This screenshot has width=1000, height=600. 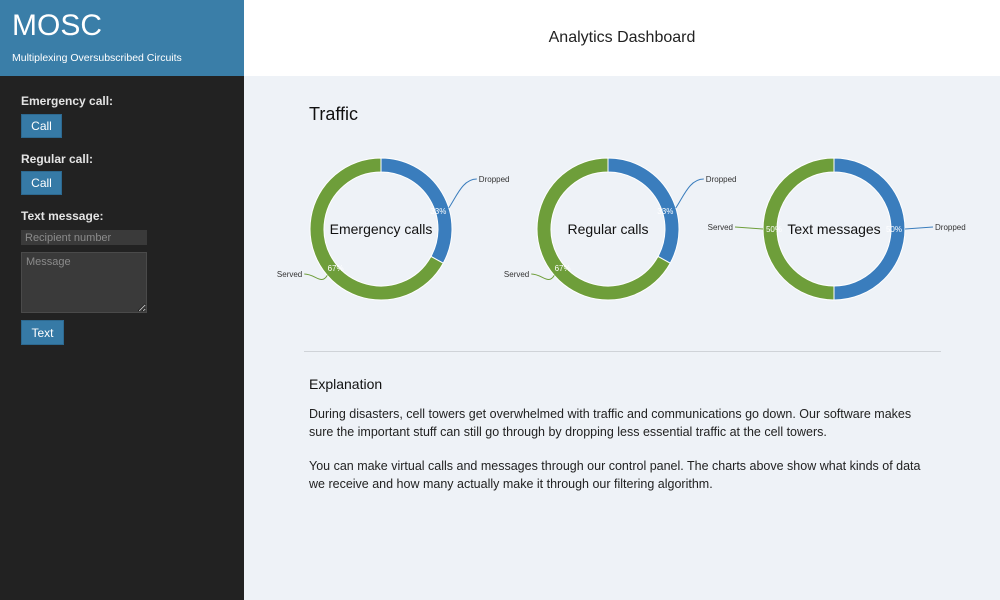 I want to click on section-divider, so click(x=622, y=351).